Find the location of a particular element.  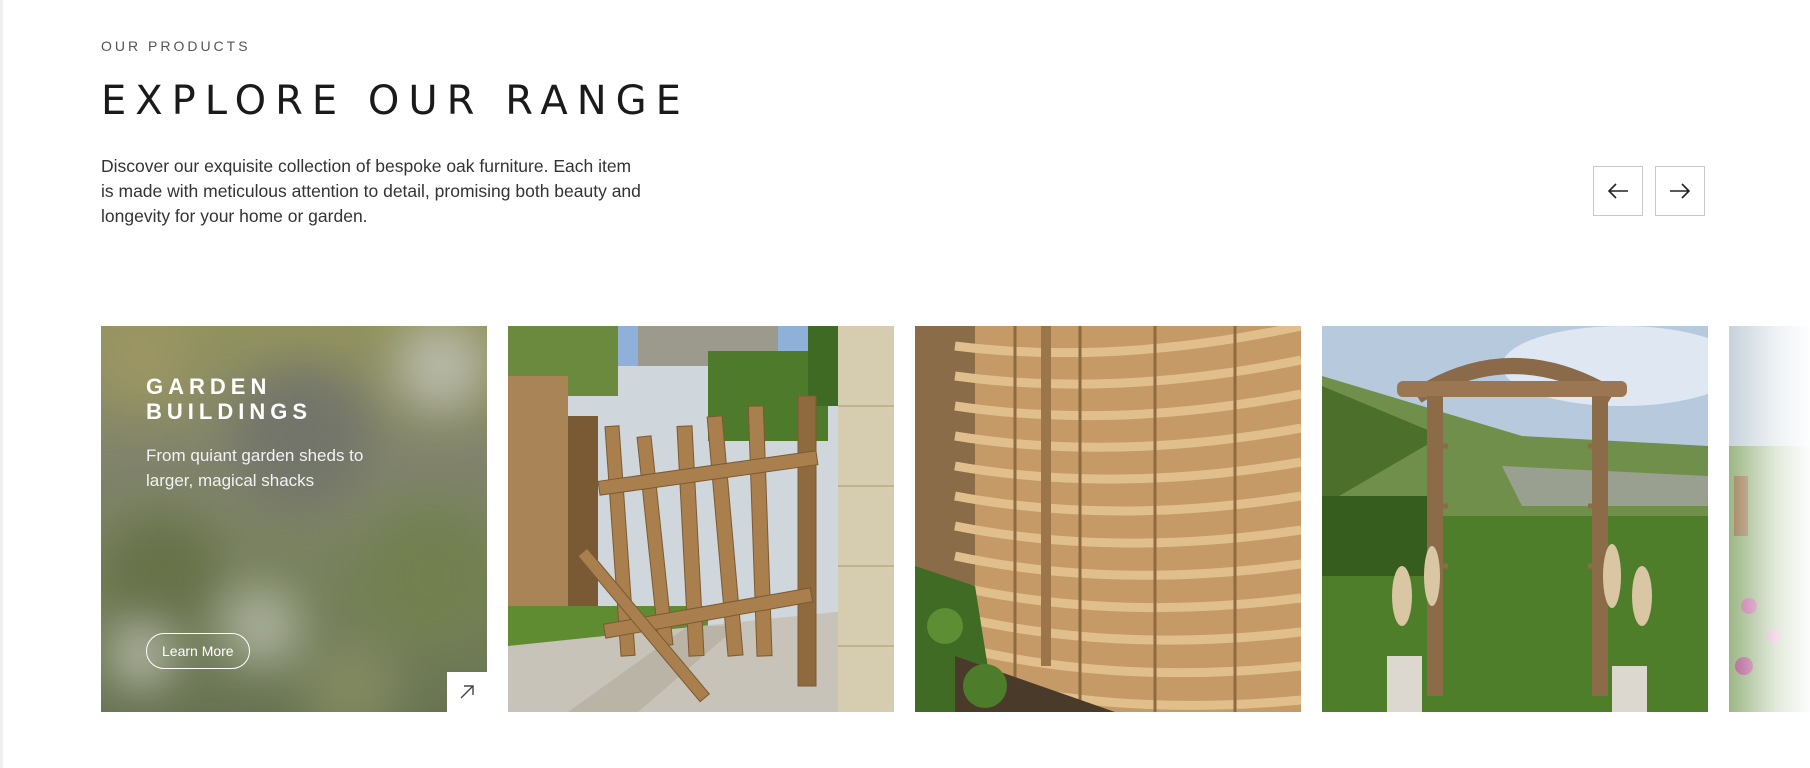

arrow-right-icon is located at coordinates (1680, 191).